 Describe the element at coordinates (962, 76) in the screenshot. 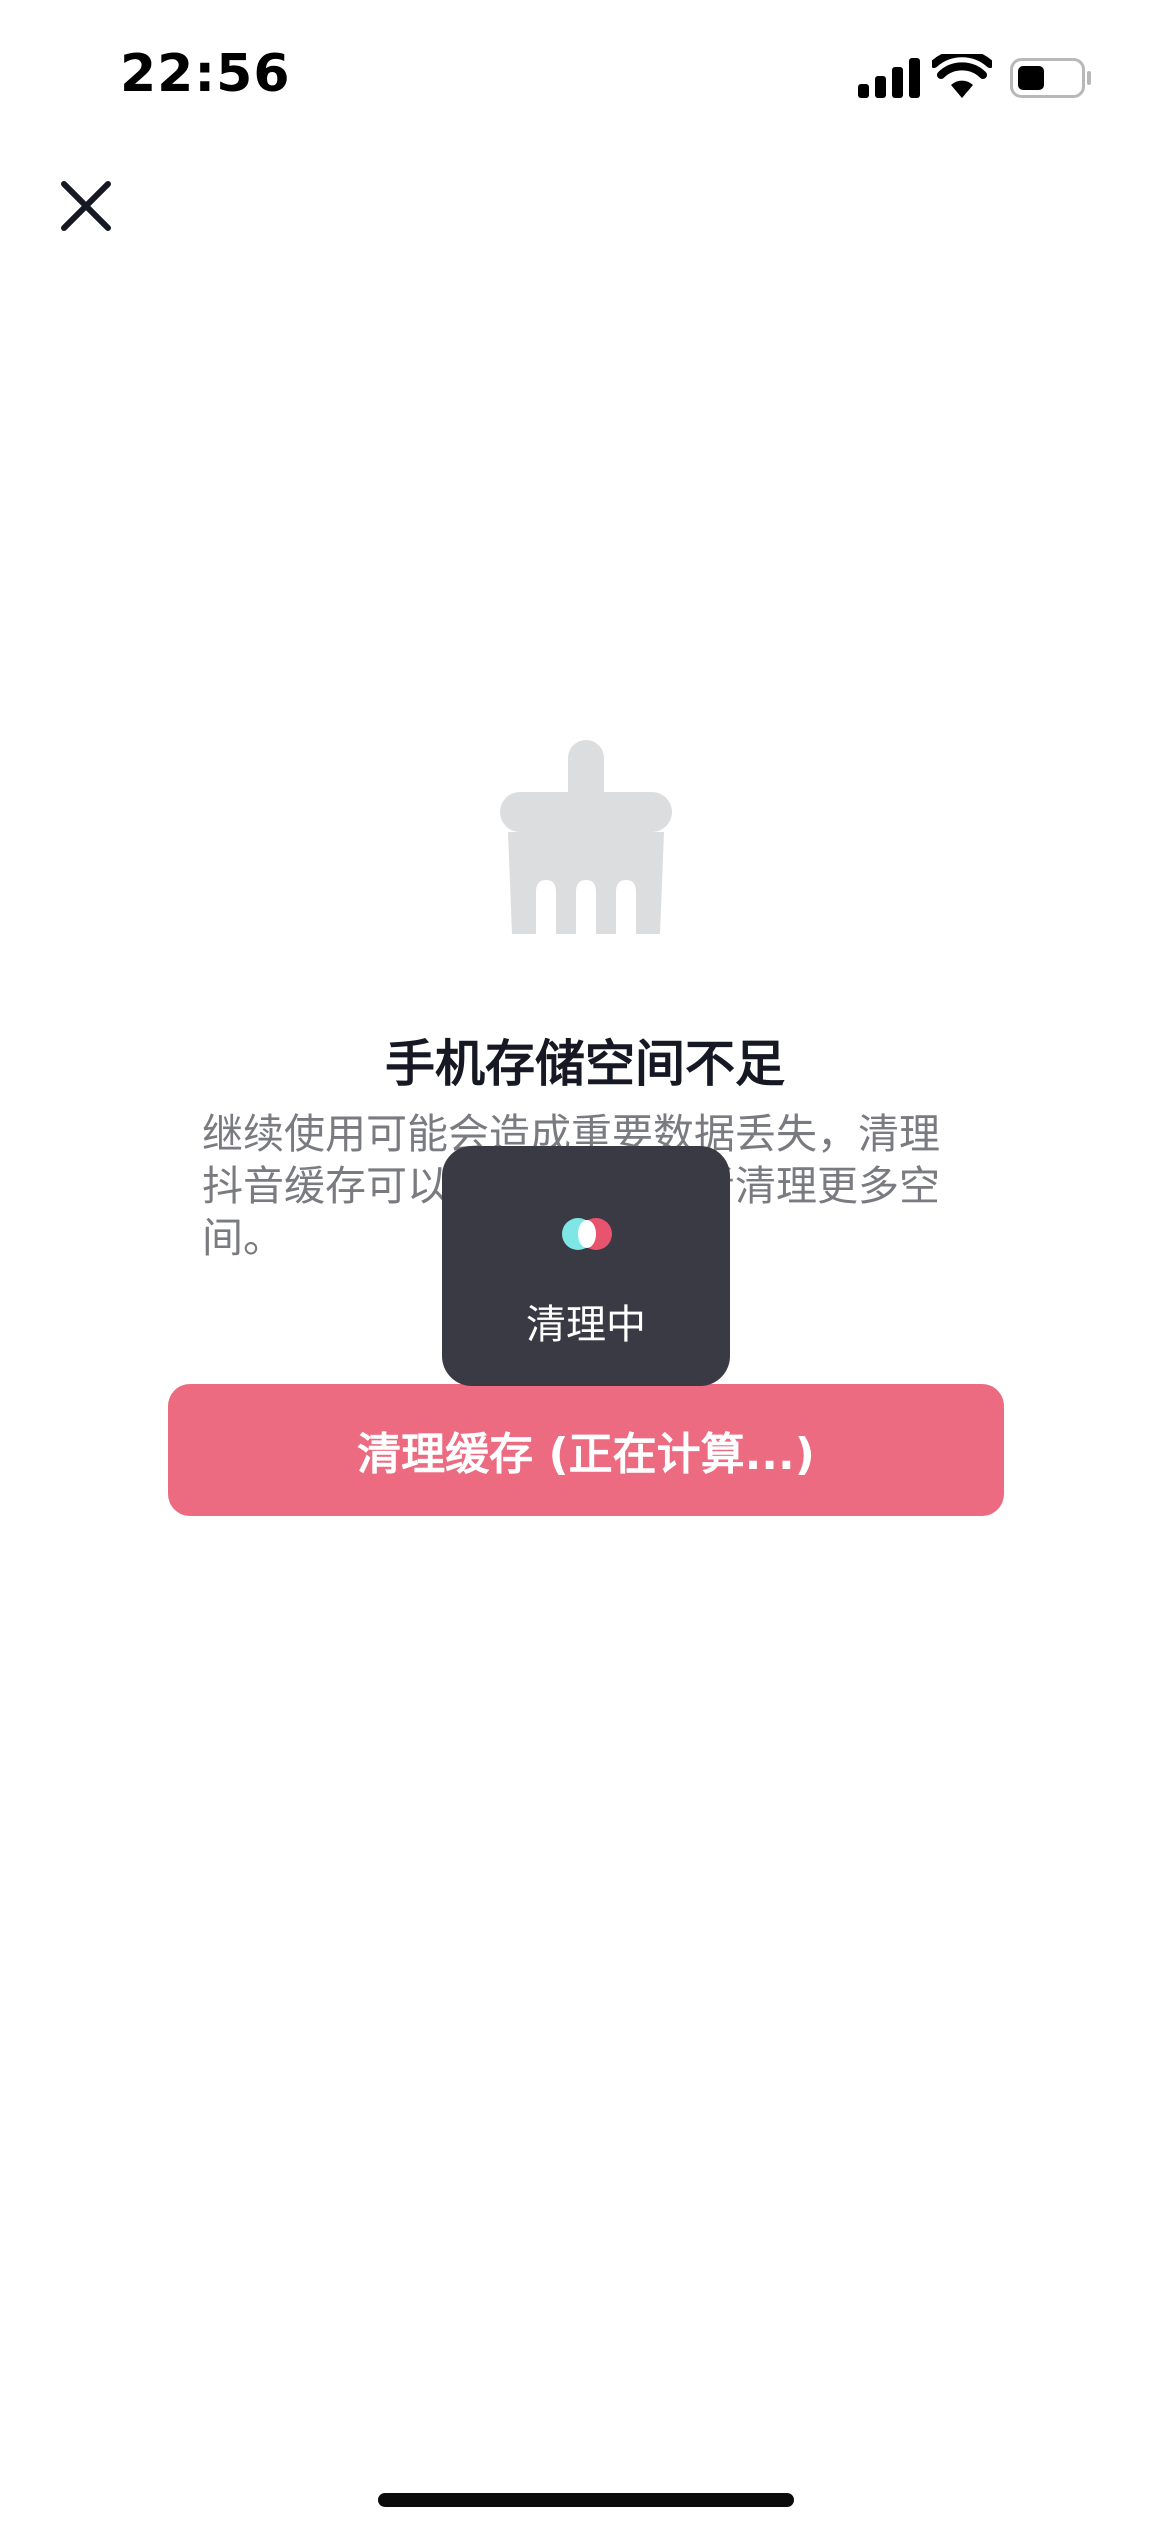

I see `wifi-icon` at that location.